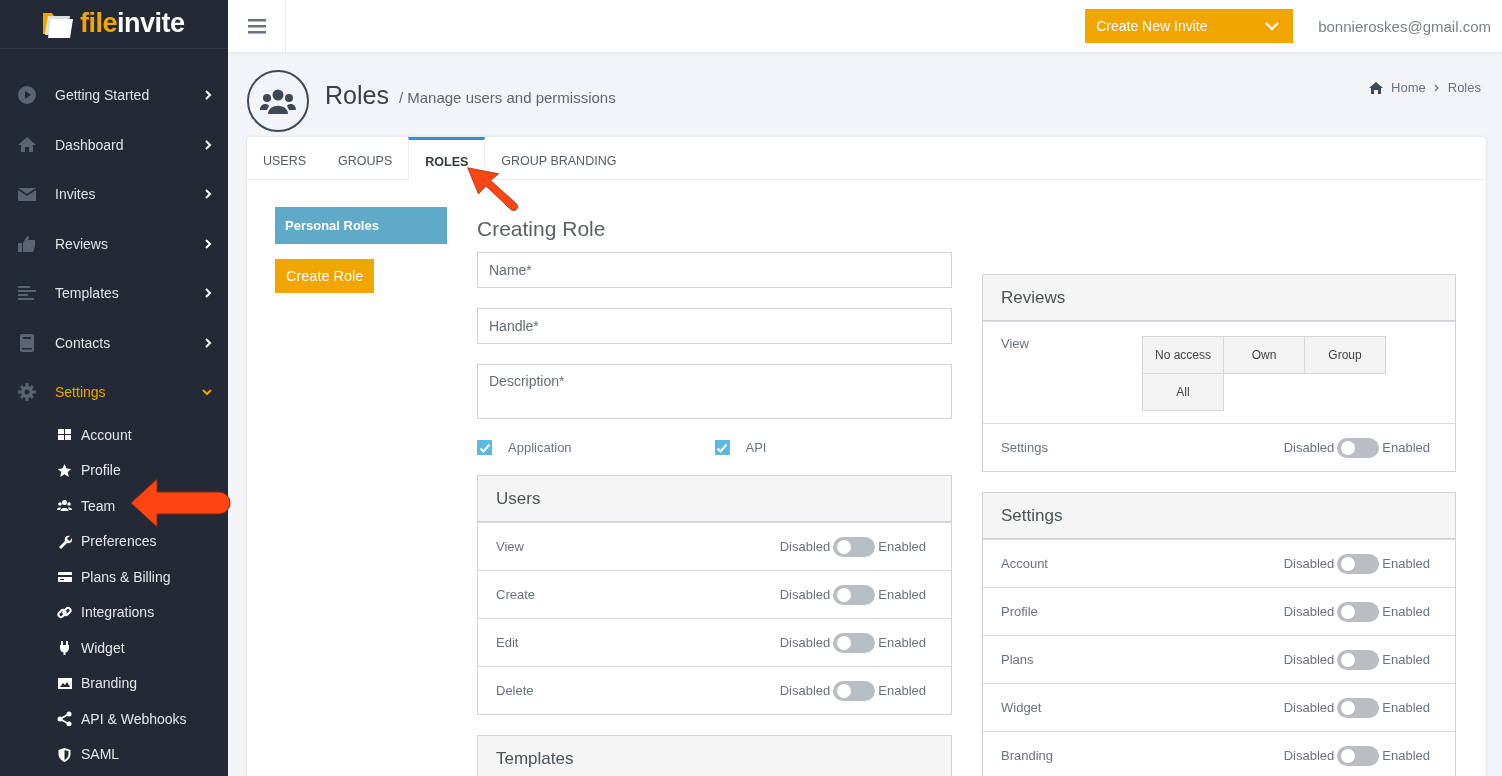 This screenshot has width=1502, height=776. I want to click on image-icon, so click(64, 683).